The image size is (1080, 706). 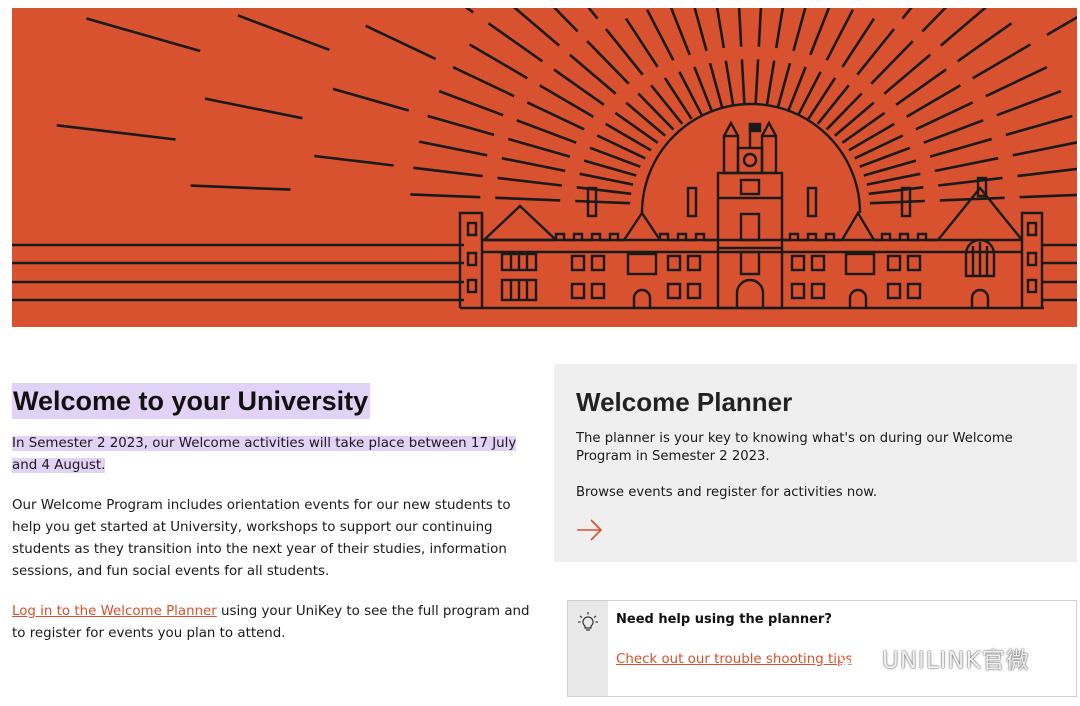 What do you see at coordinates (684, 402) in the screenshot?
I see `planner-title: Welcome Planner` at bounding box center [684, 402].